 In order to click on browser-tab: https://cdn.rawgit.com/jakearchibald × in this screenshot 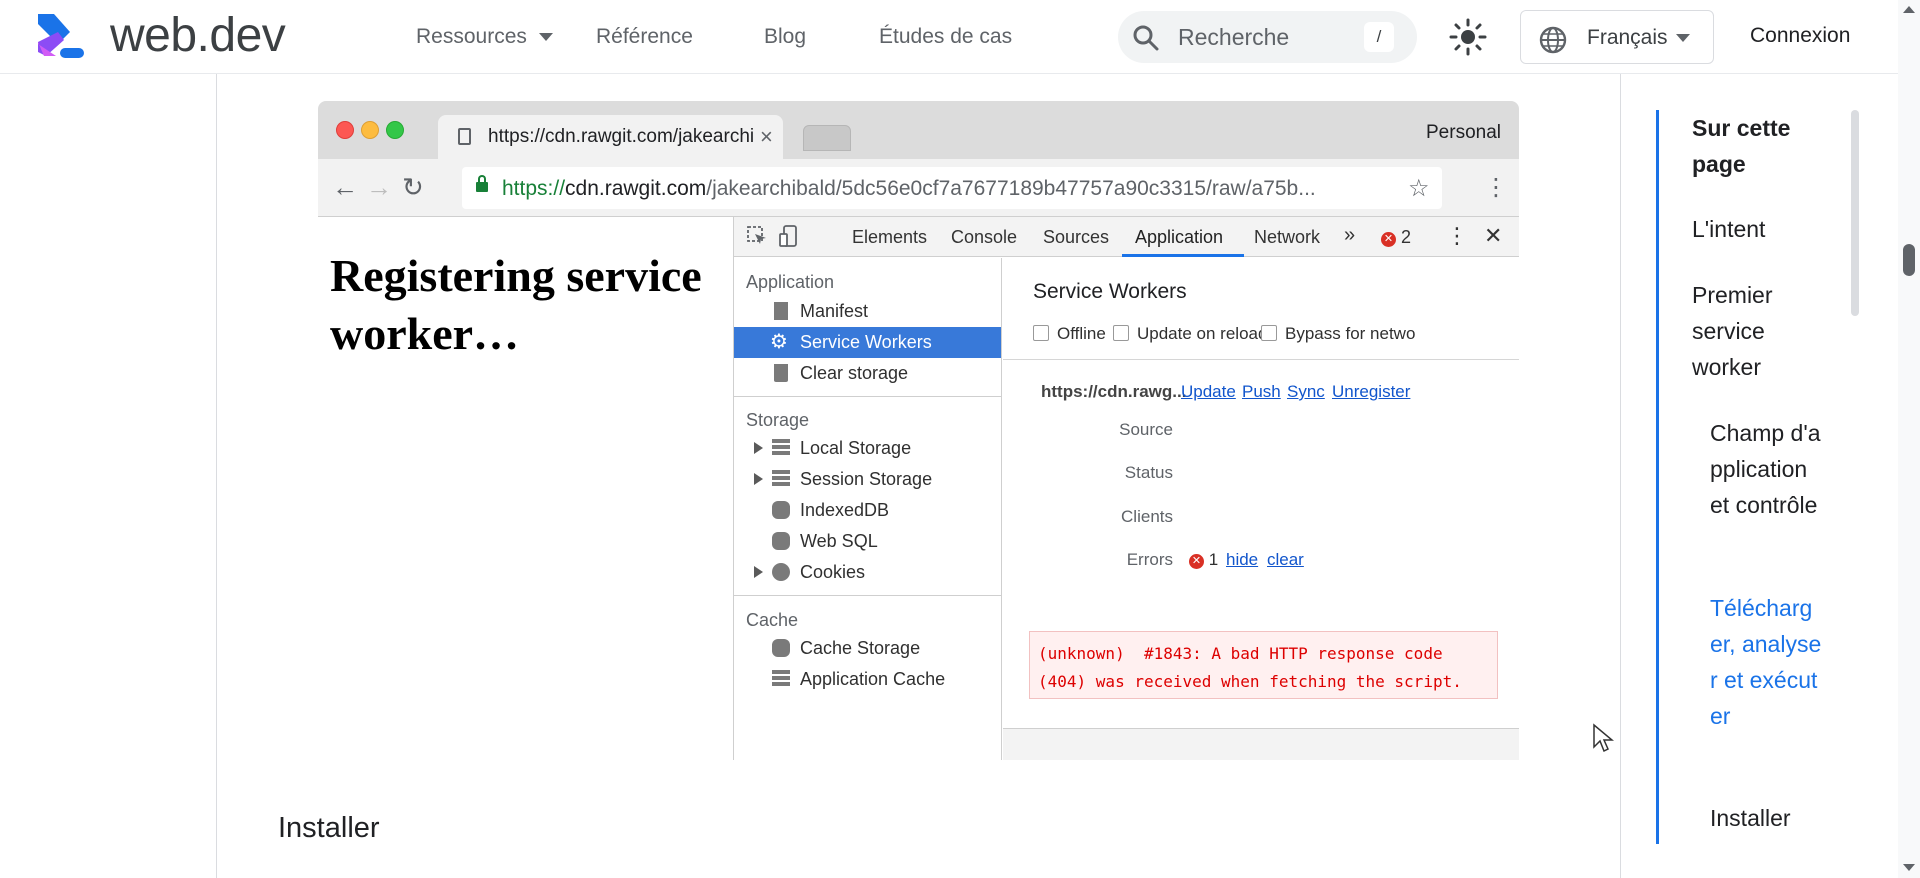, I will do `click(610, 137)`.